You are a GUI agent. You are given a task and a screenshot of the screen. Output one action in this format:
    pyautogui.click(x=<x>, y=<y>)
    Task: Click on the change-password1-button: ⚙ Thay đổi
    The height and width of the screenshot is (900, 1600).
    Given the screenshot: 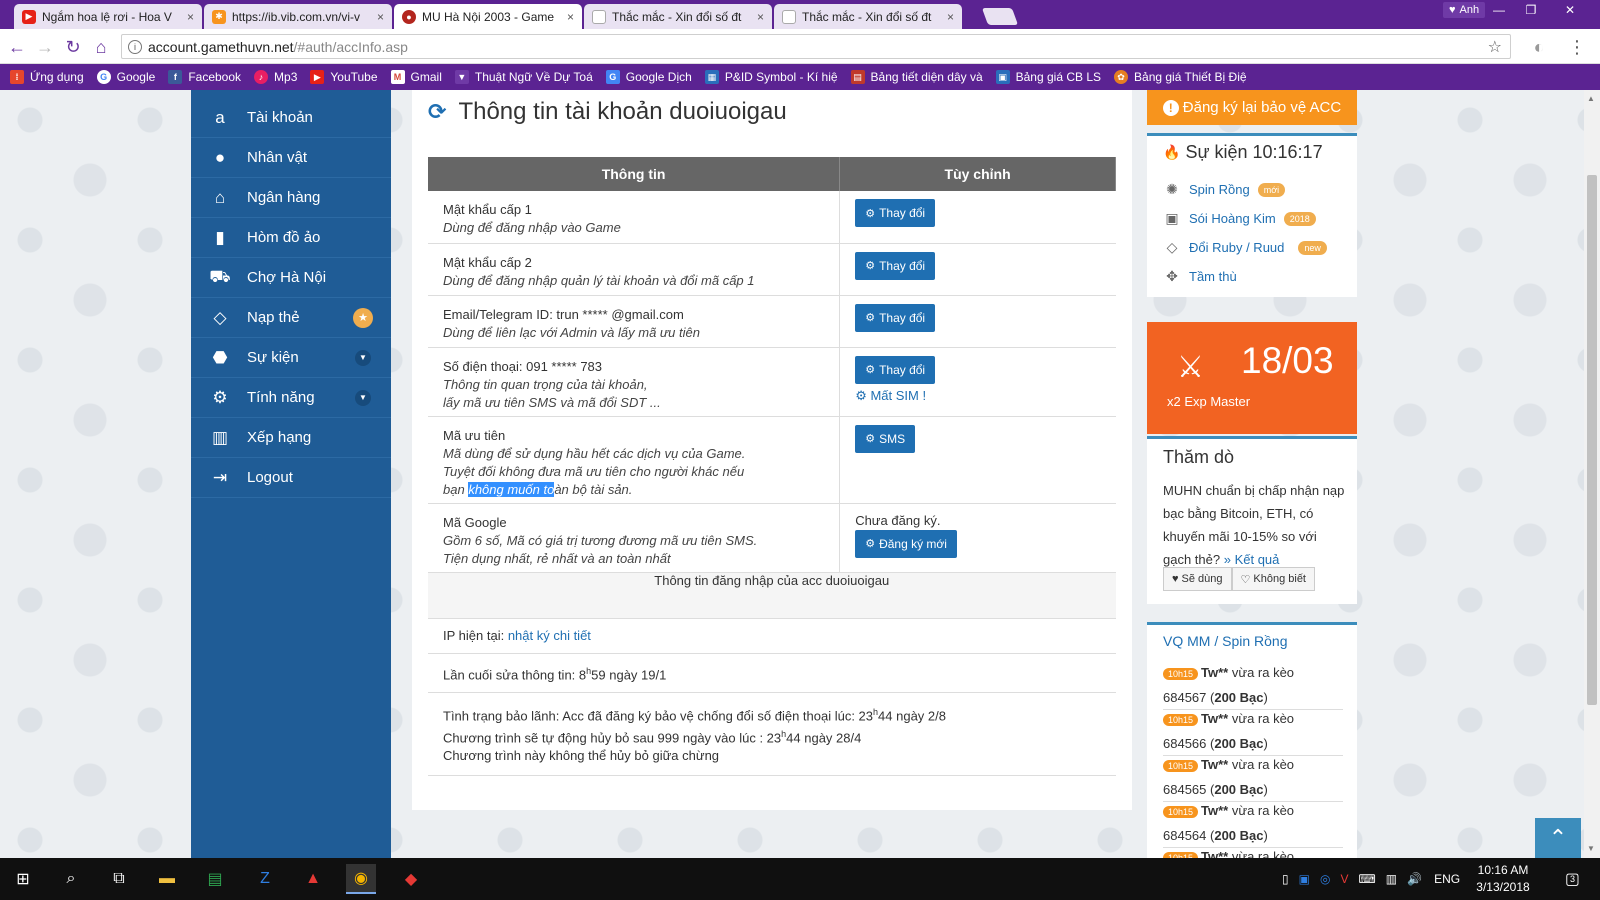 What is the action you would take?
    pyautogui.click(x=895, y=213)
    